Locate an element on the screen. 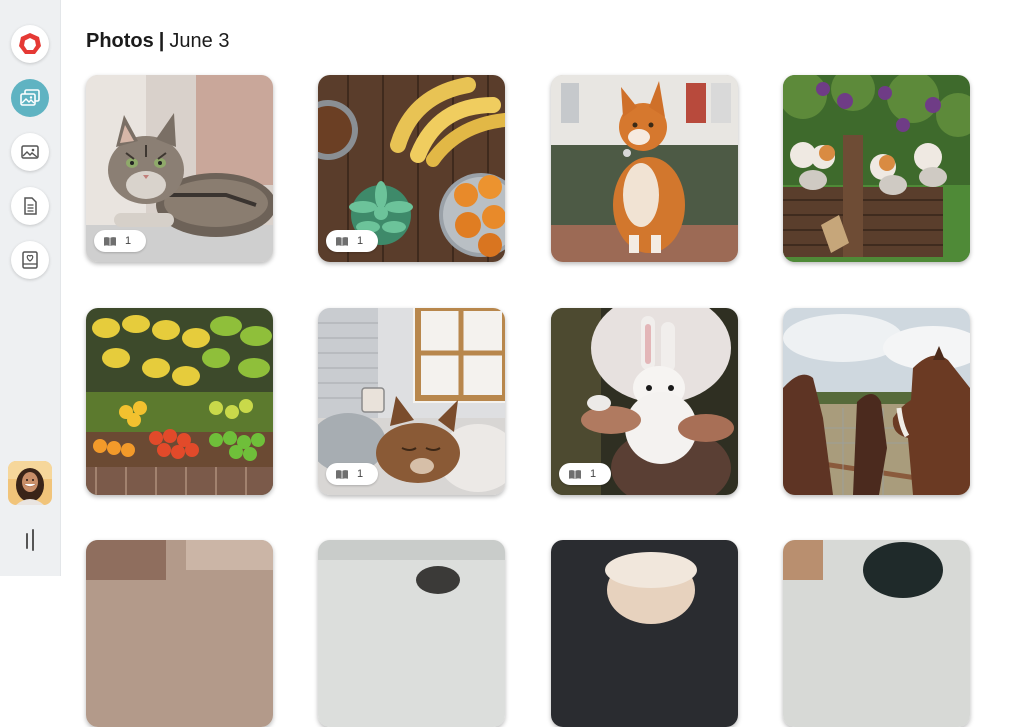  user-avatar is located at coordinates (30, 483).